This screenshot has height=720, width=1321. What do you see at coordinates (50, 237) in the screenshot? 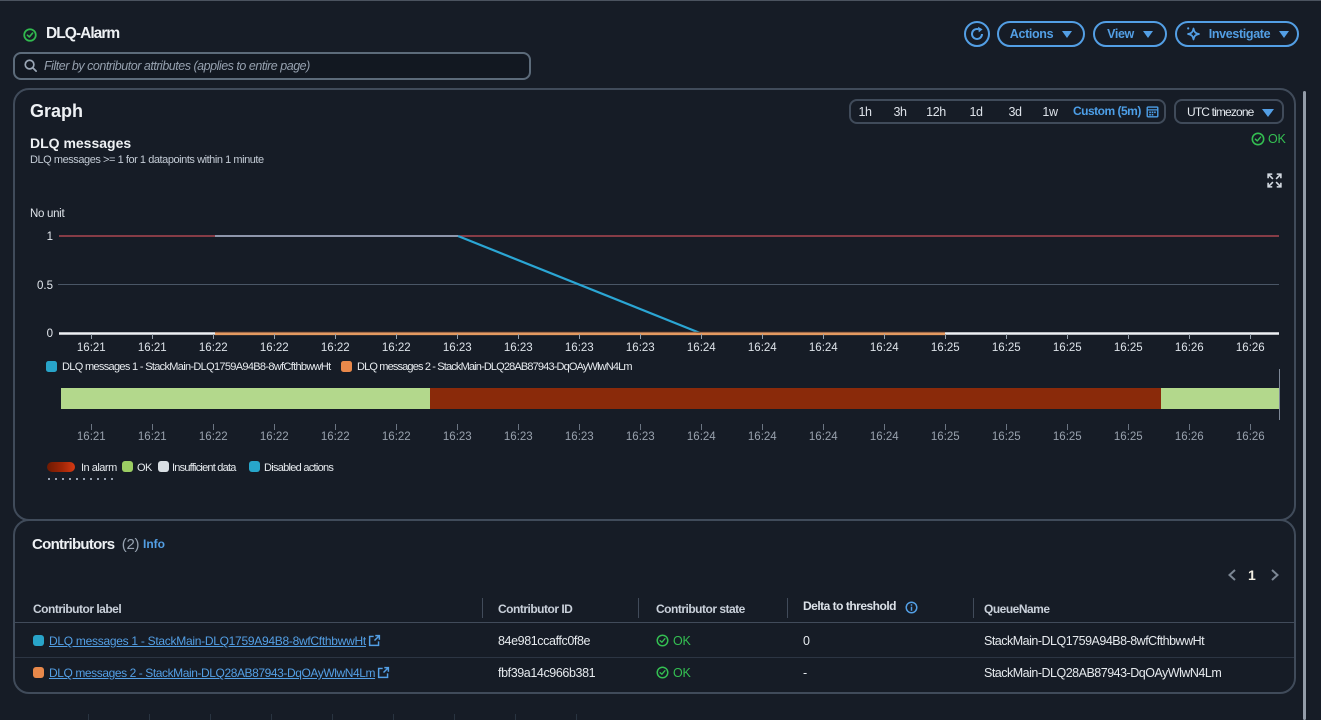
I see `svg-text: 1` at bounding box center [50, 237].